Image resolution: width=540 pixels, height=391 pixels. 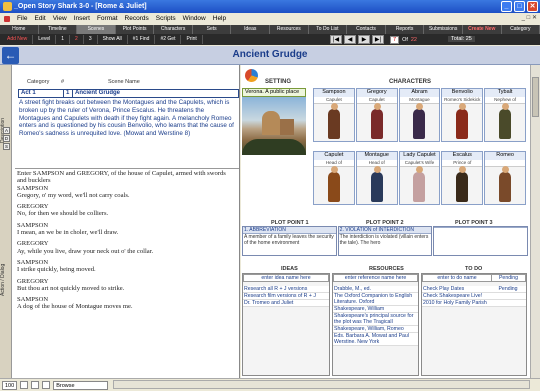 What do you see at coordinates (350, 39) in the screenshot?
I see `prev-record-icon: ◀` at bounding box center [350, 39].